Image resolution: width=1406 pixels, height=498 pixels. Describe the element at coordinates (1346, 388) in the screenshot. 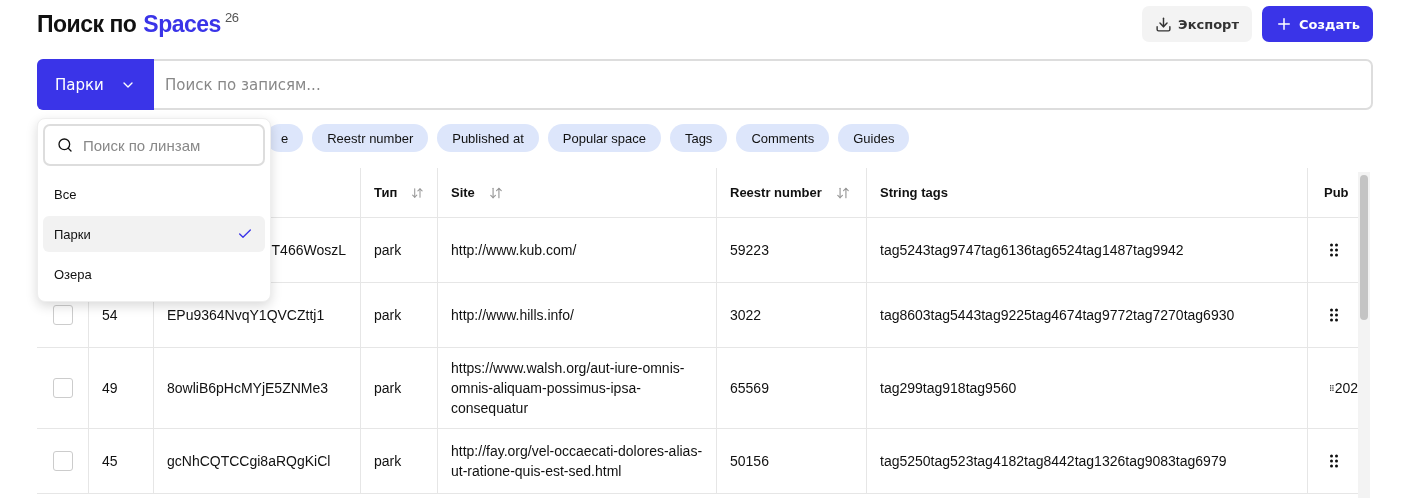

I see `table-cell: 202` at that location.